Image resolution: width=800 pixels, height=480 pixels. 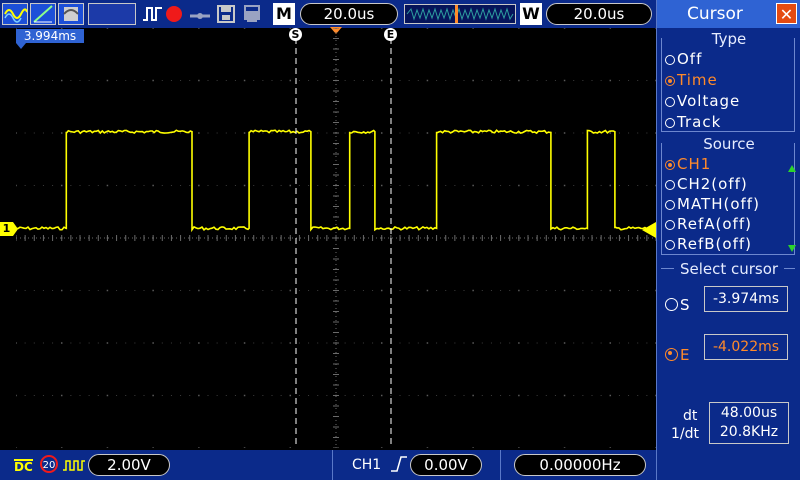 I want to click on scroll-up-icon, so click(x=792, y=168).